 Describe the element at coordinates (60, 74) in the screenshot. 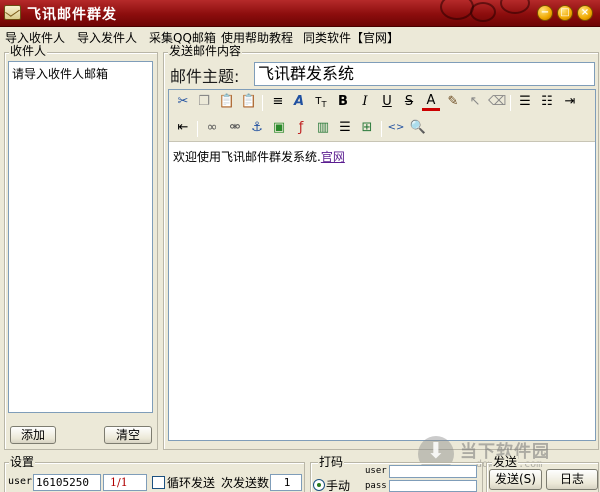

I see `list-item: 请导入收件人邮箱` at that location.